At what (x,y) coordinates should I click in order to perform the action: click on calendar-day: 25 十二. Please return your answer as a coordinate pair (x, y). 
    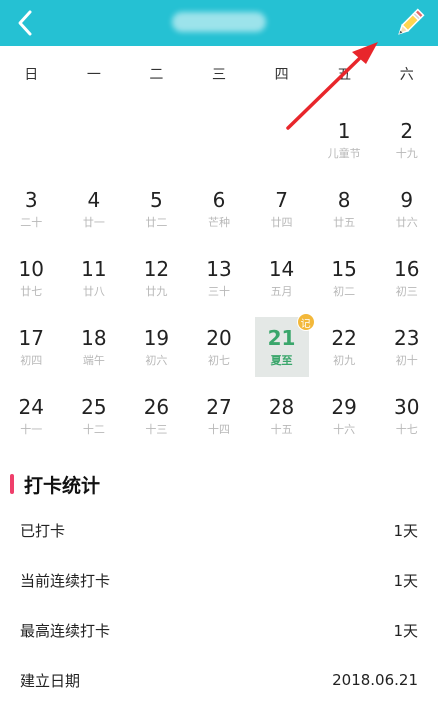
    Looking at the image, I should click on (94, 422).